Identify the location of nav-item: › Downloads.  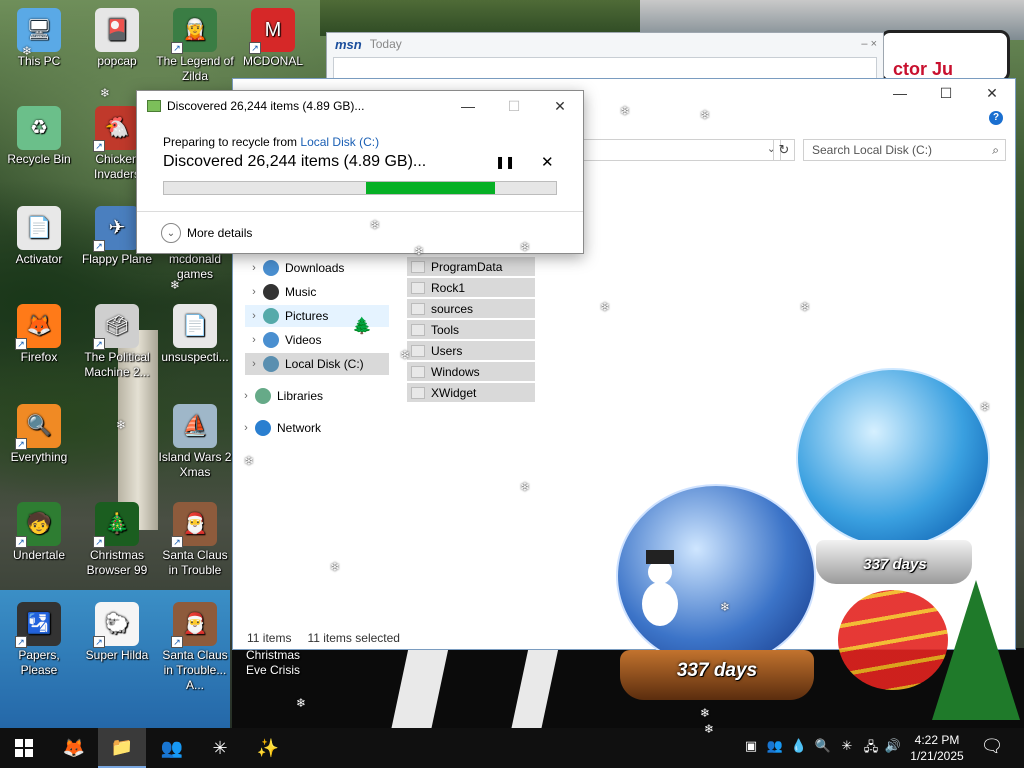
(317, 268).